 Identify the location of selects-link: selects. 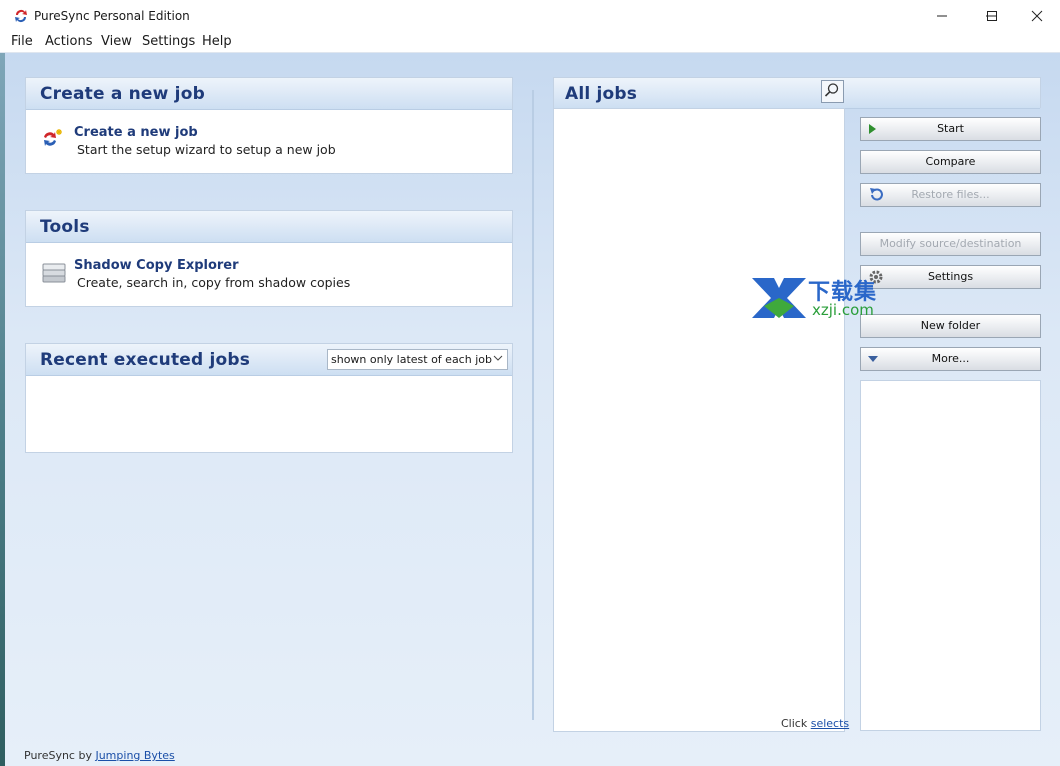
(830, 723).